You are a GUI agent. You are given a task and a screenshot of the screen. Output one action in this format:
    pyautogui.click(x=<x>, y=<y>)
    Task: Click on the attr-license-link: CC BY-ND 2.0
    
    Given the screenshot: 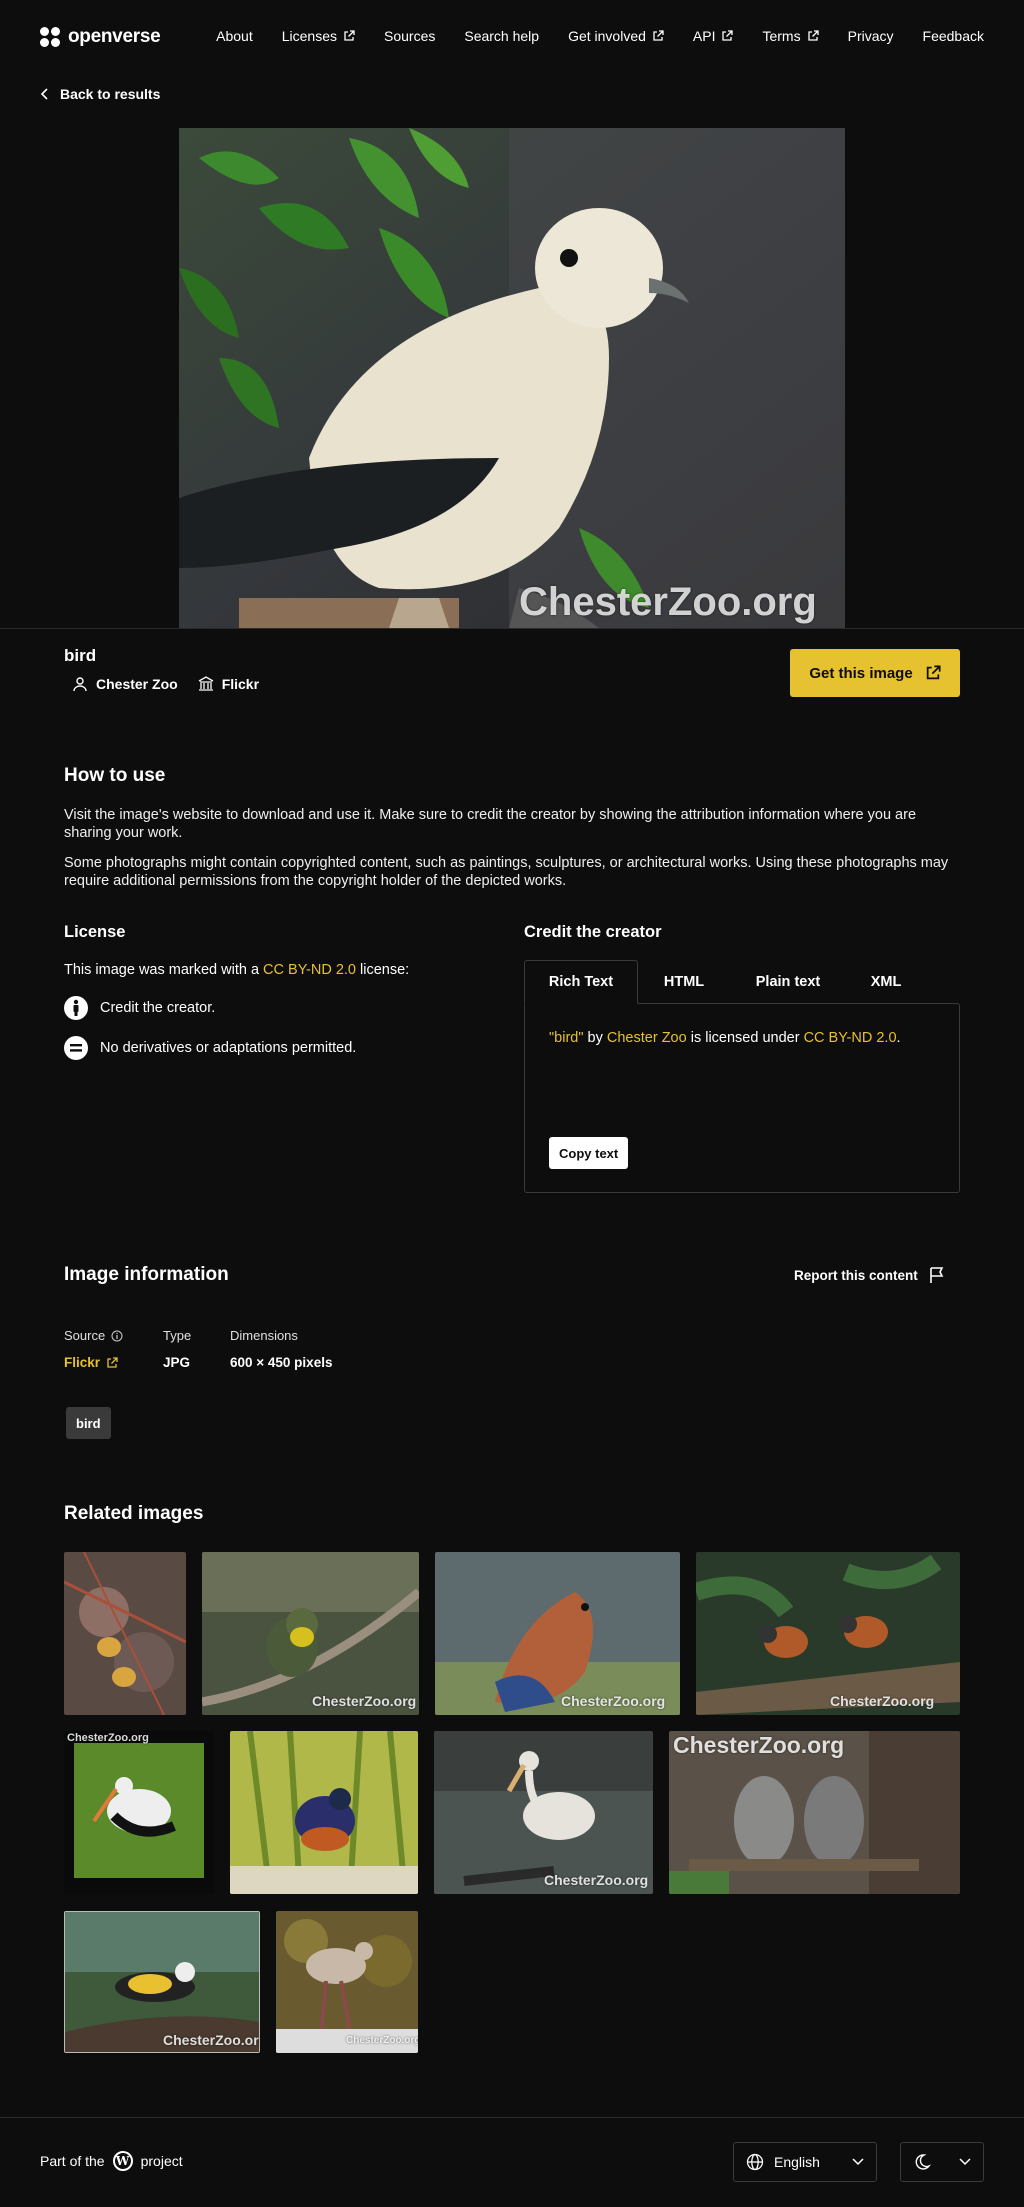 What is the action you would take?
    pyautogui.click(x=850, y=1038)
    